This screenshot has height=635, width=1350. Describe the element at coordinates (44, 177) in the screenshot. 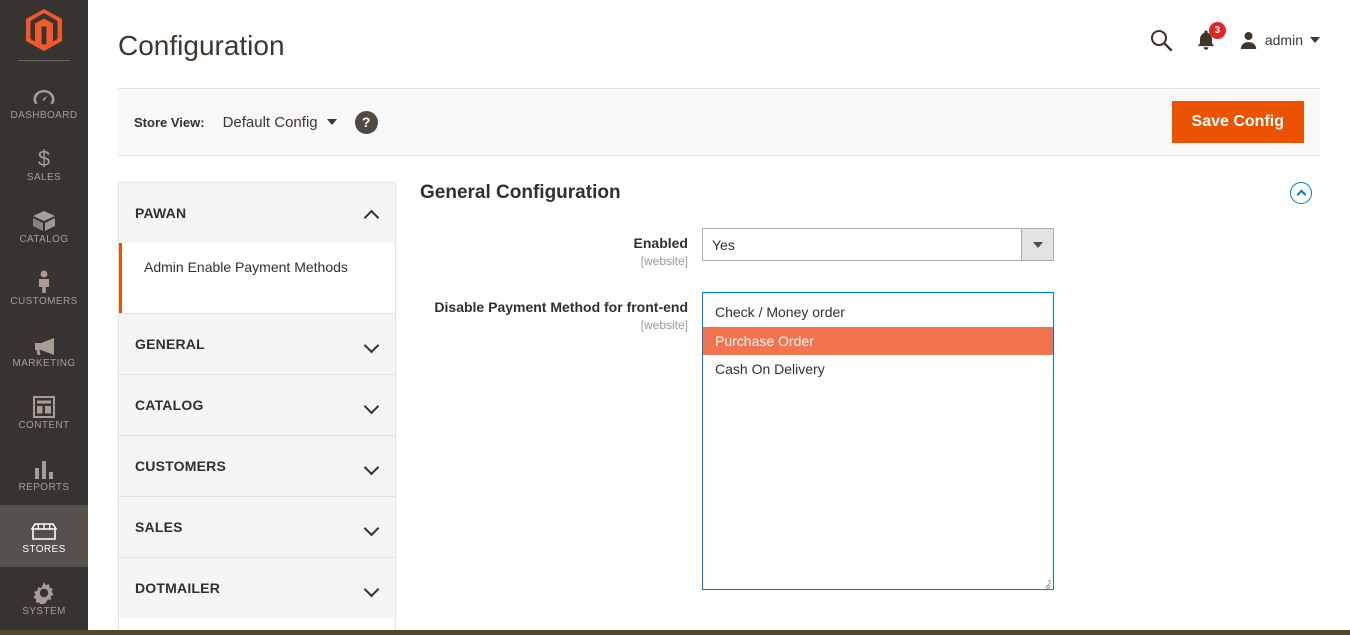

I see `sidebar-item-label: SALES` at that location.